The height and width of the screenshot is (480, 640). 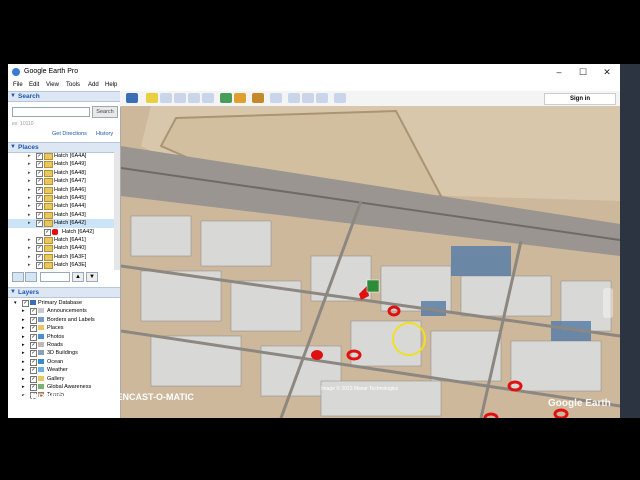 I want to click on layer-label: Announcements, so click(x=67, y=311).